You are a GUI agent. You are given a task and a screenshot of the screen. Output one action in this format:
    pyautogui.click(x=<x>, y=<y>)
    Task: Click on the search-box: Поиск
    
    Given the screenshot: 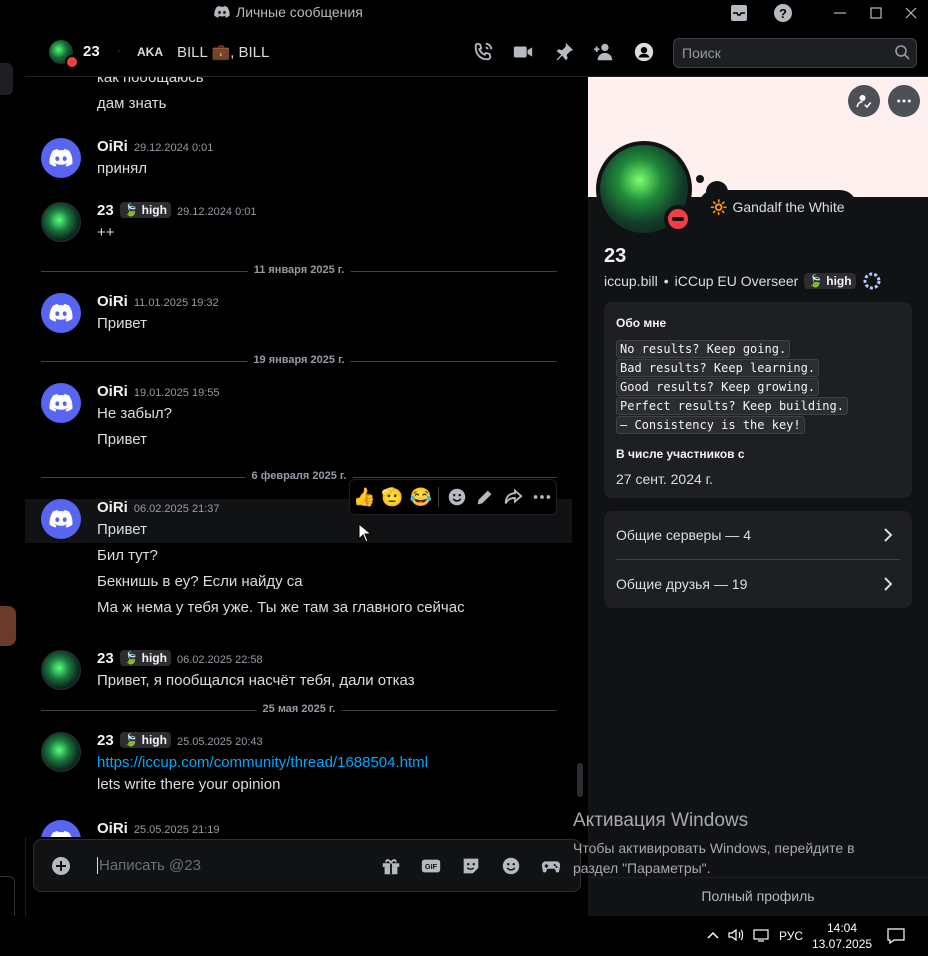 What is the action you would take?
    pyautogui.click(x=795, y=53)
    